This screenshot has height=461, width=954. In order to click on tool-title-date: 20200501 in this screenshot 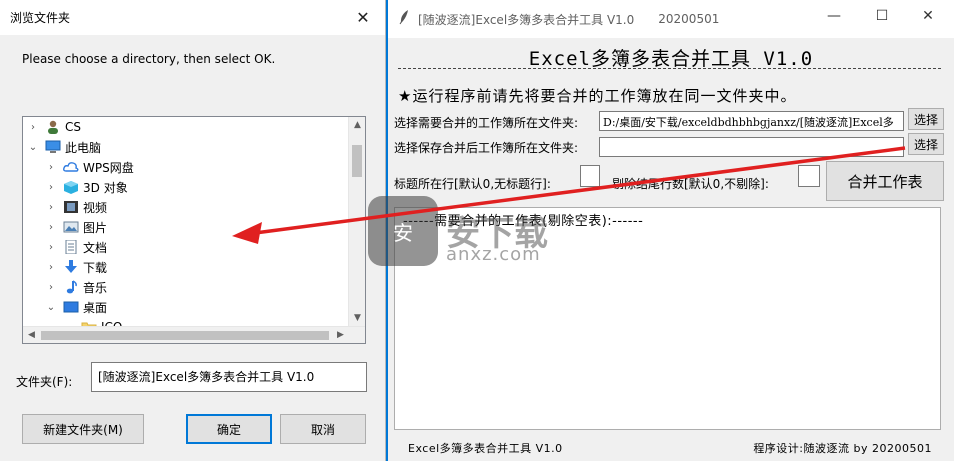, I will do `click(689, 19)`.